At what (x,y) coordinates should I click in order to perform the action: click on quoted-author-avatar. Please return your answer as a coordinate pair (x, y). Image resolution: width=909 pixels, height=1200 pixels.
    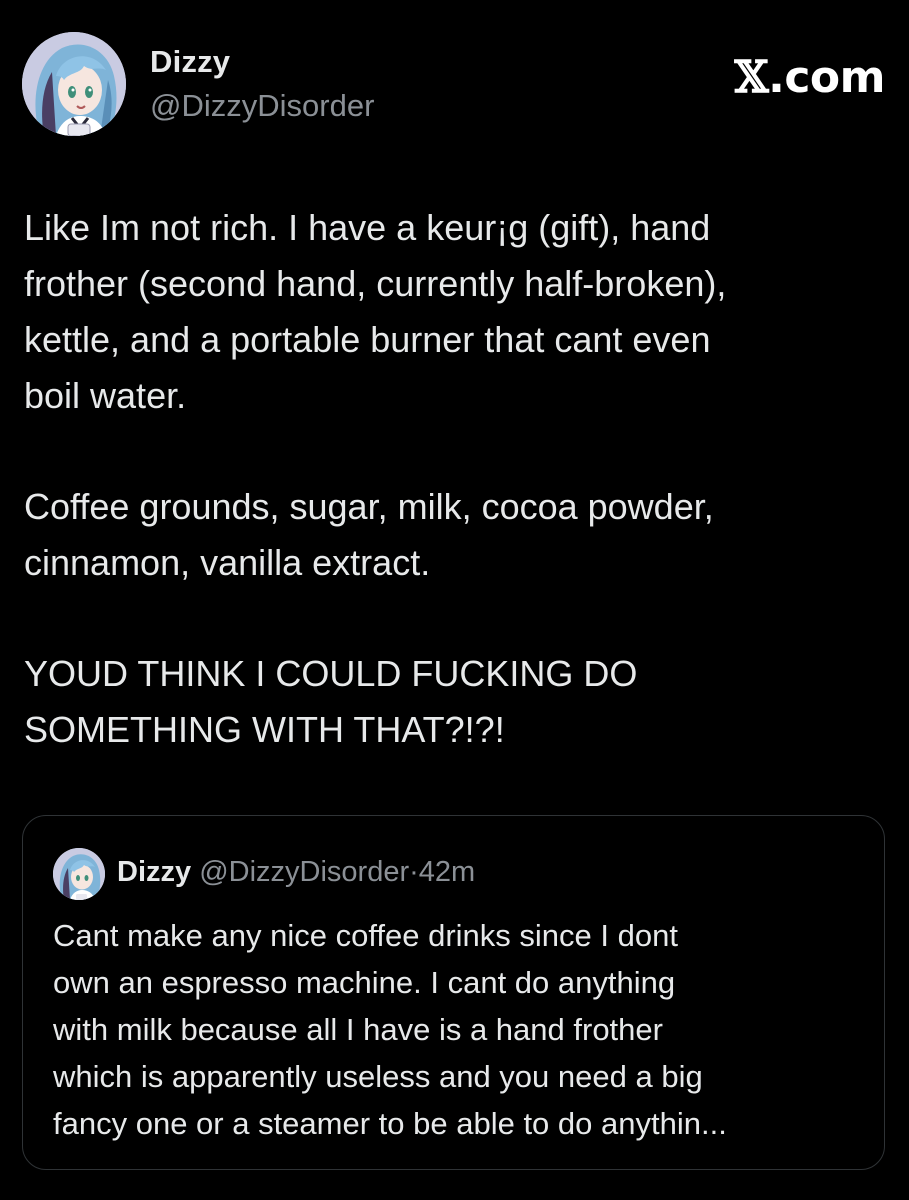
    Looking at the image, I should click on (79, 874).